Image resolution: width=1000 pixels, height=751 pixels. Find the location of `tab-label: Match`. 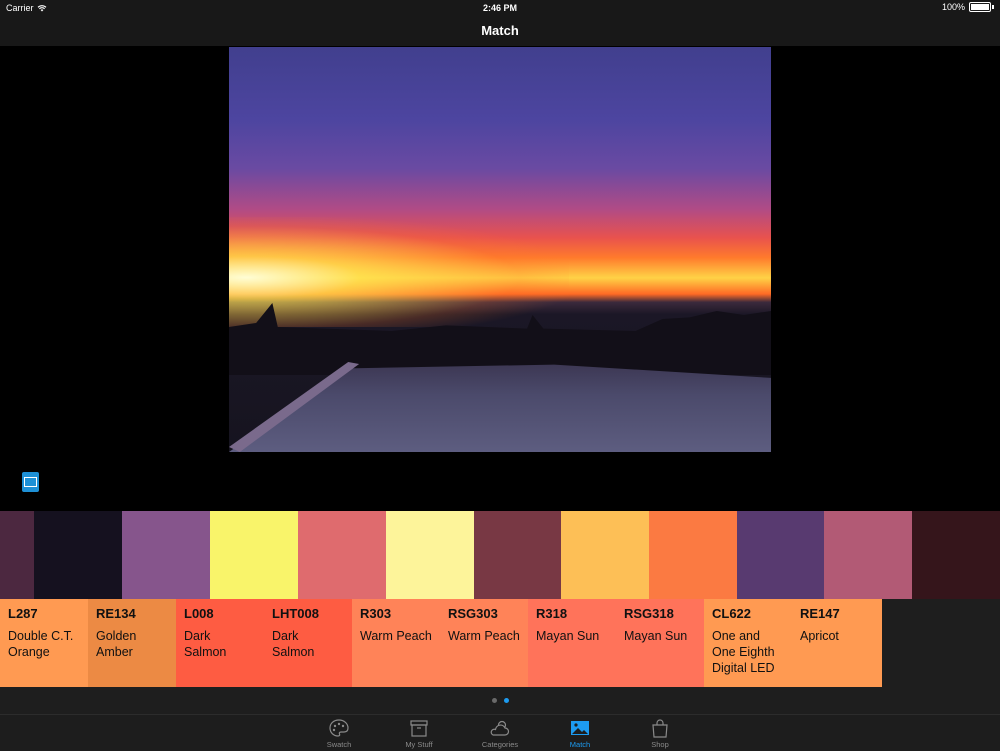

tab-label: Match is located at coordinates (580, 744).